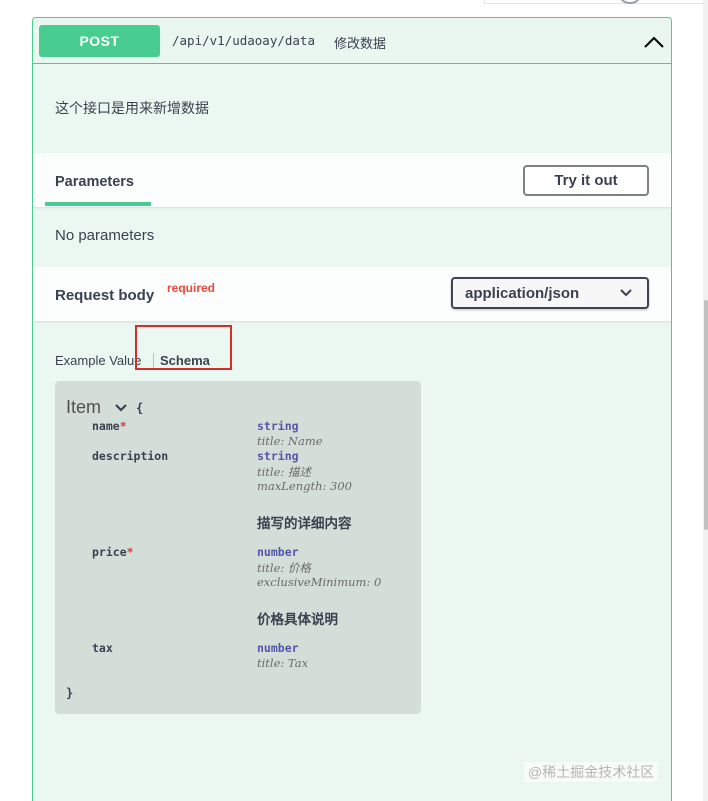  I want to click on annotation-highlight-box, so click(183, 347).